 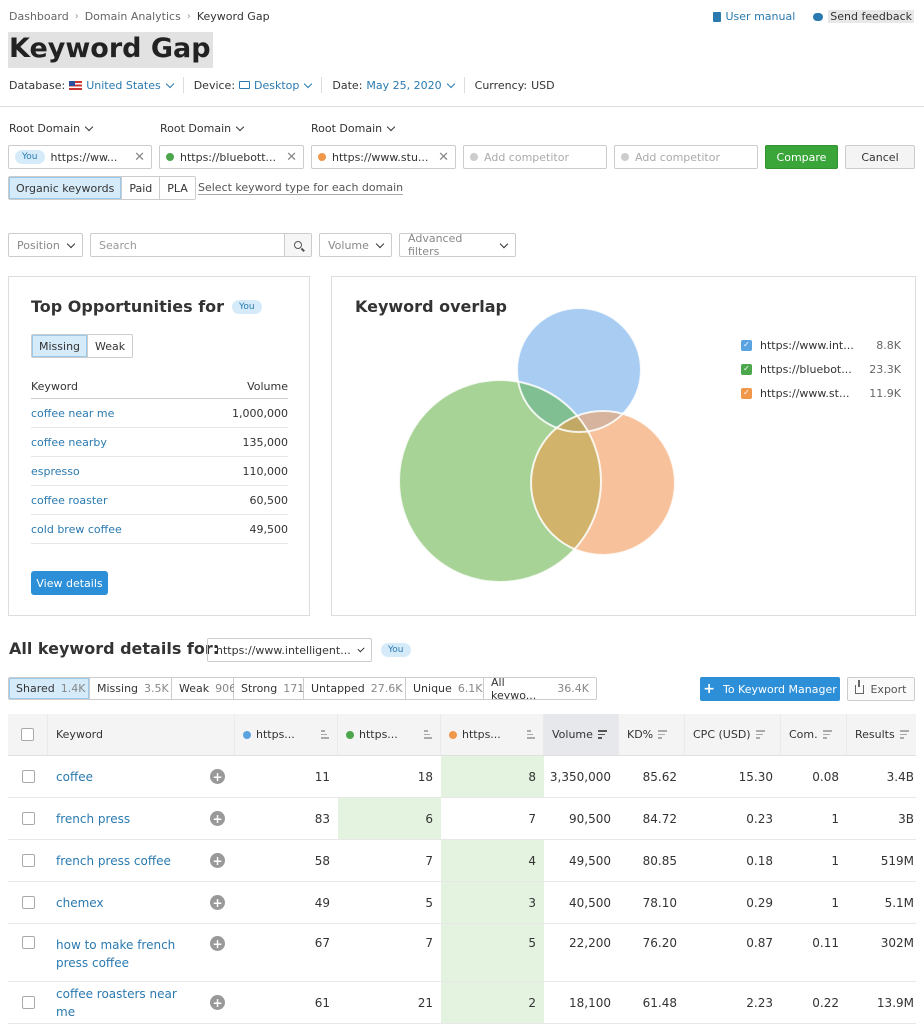 I want to click on cancel-button: Cancel, so click(x=880, y=157).